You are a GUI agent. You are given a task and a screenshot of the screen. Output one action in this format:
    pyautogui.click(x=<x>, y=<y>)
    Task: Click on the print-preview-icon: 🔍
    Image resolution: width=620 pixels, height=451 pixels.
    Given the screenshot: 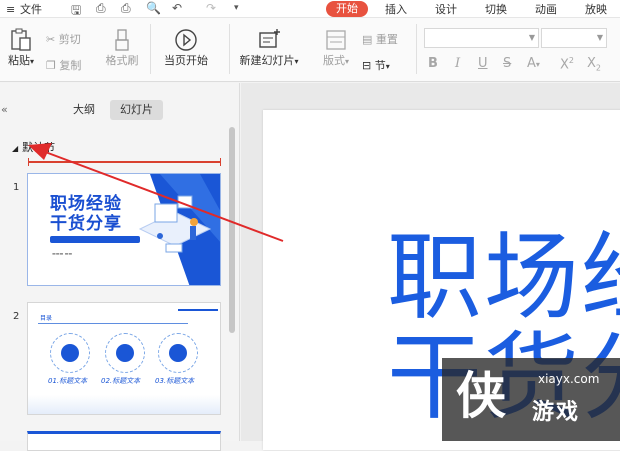 What is the action you would take?
    pyautogui.click(x=153, y=8)
    